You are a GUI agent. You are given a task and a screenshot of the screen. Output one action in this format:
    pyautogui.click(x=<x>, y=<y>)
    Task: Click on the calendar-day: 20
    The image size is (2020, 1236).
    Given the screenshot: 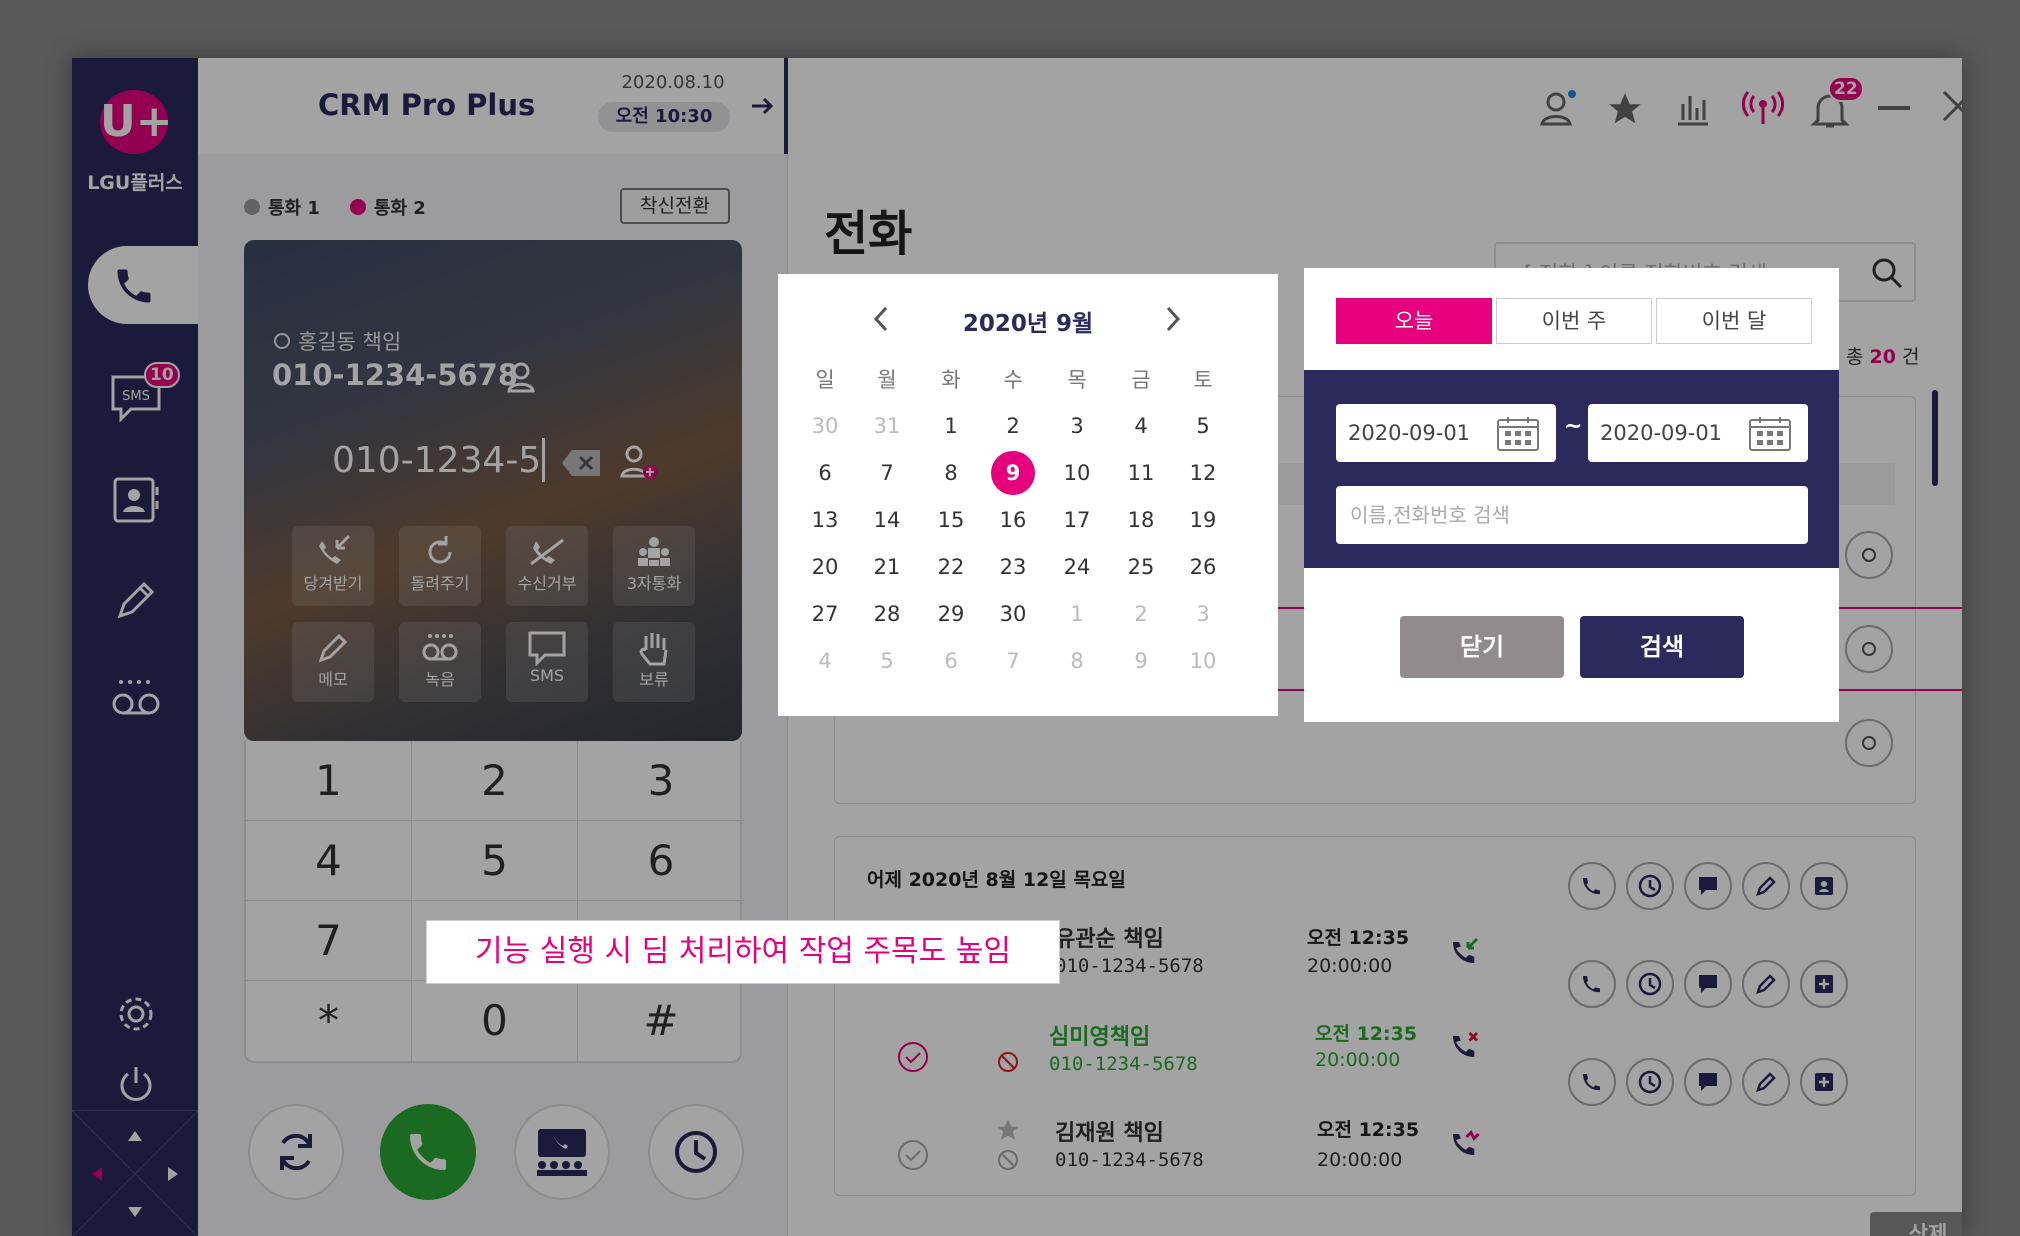 What is the action you would take?
    pyautogui.click(x=825, y=567)
    